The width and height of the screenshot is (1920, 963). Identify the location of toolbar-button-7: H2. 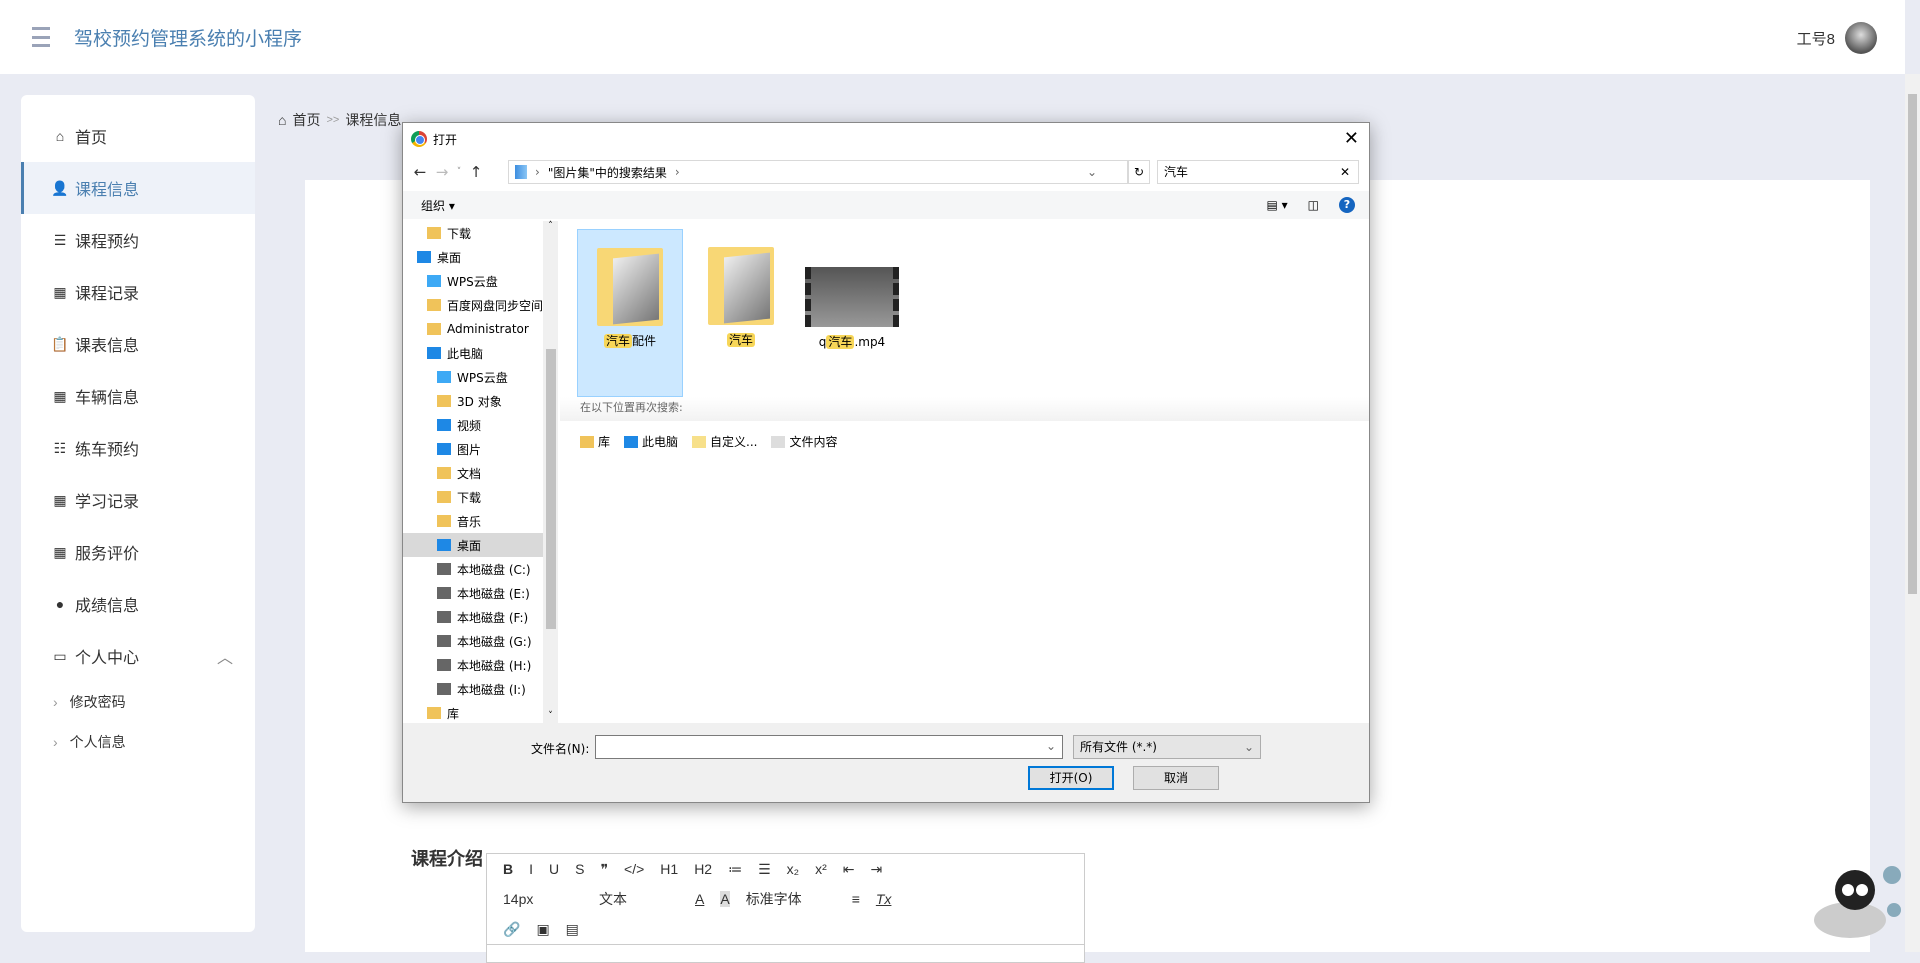
(703, 869).